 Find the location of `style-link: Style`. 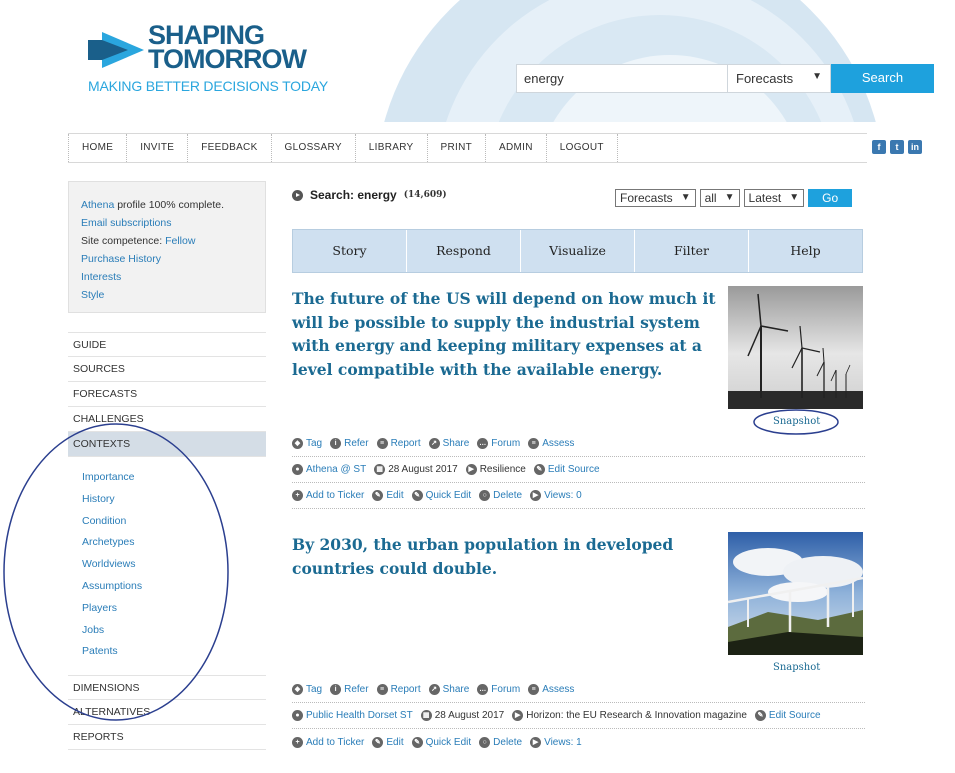

style-link: Style is located at coordinates (167, 295).